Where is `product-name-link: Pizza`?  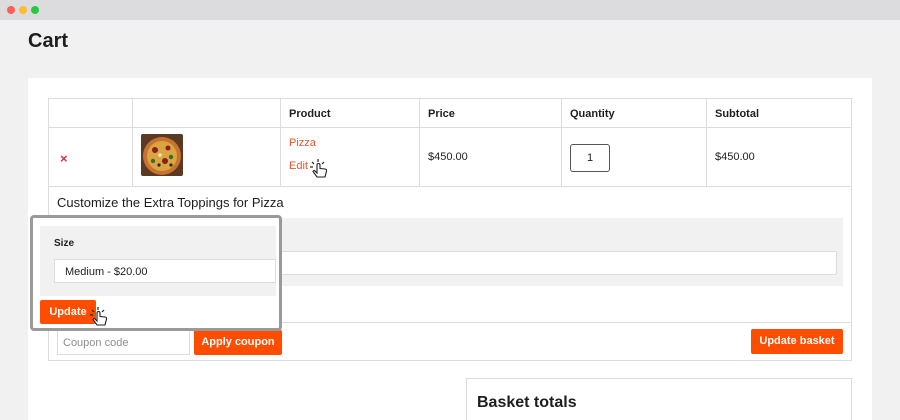 product-name-link: Pizza is located at coordinates (302, 143).